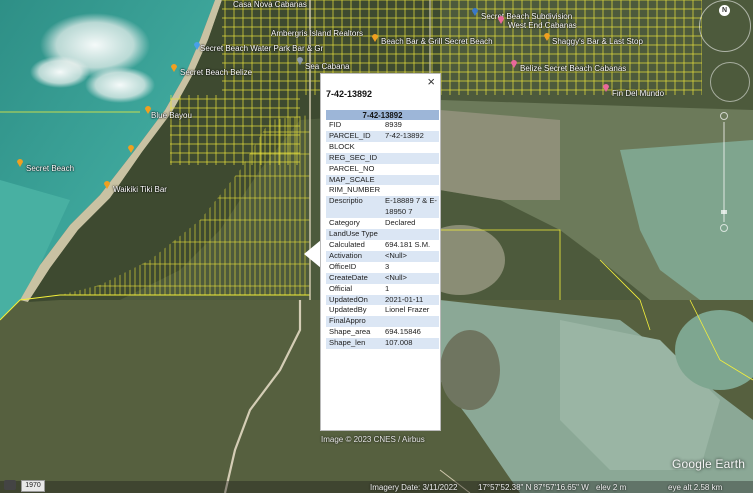  What do you see at coordinates (410, 136) in the screenshot?
I see `attribute-value: 7-42-13892` at bounding box center [410, 136].